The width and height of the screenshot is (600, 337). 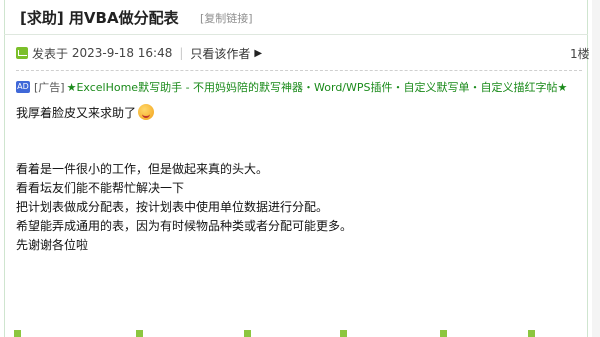 What do you see at coordinates (52, 245) in the screenshot?
I see `post-line-6: 先谢谢各位啦` at bounding box center [52, 245].